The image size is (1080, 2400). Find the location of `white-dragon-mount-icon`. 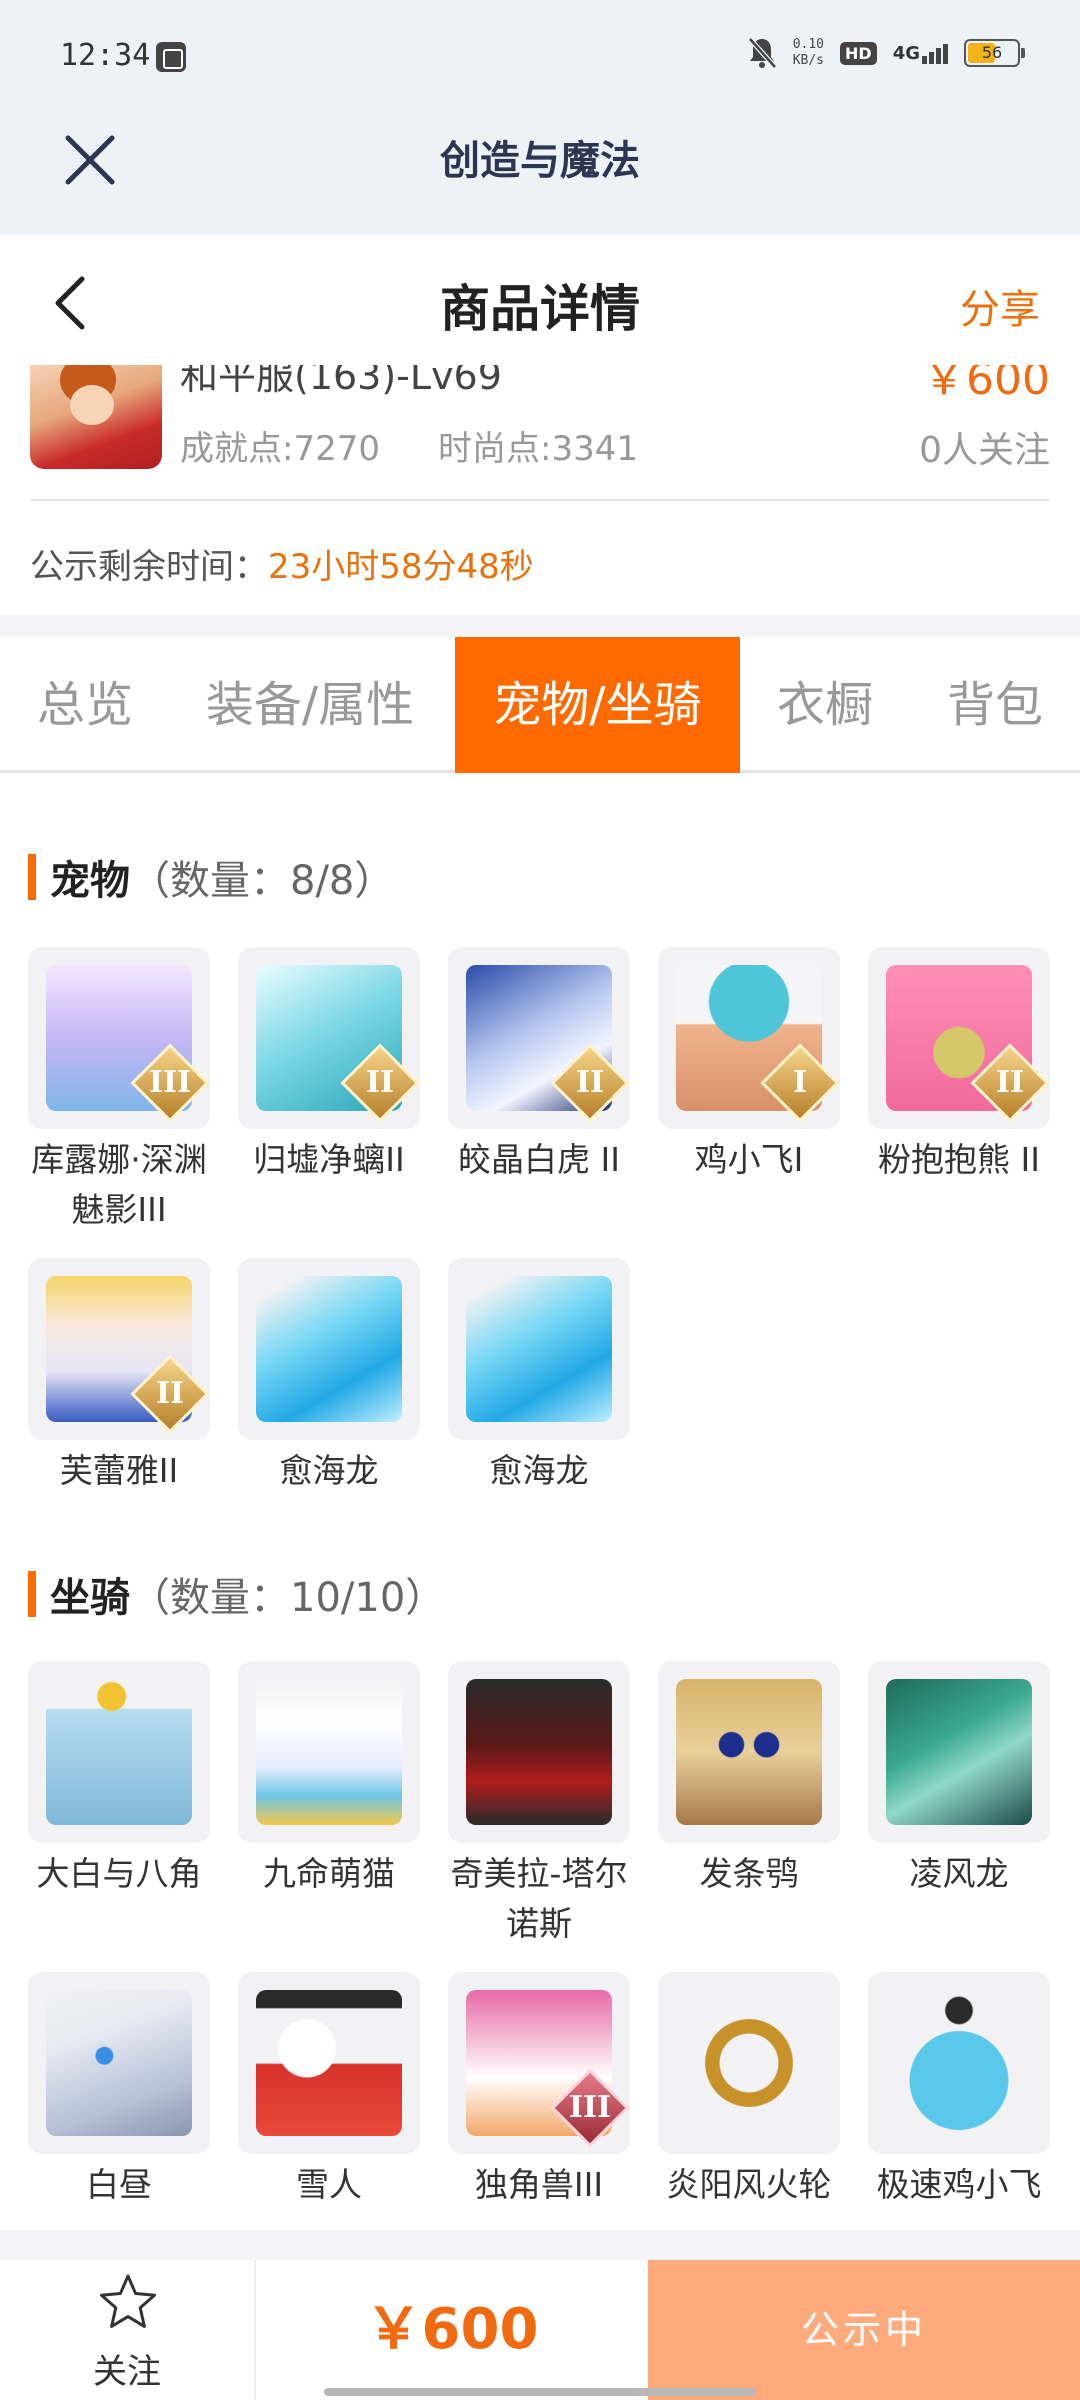

white-dragon-mount-icon is located at coordinates (119, 2063).